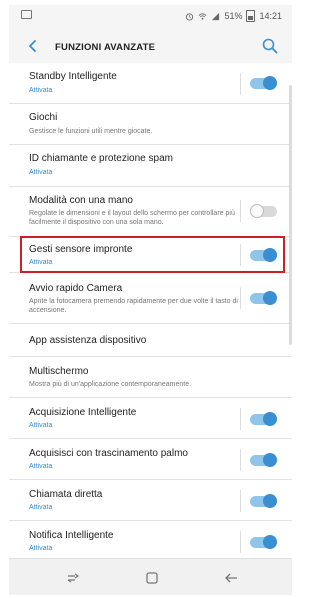 Image resolution: width=320 pixels, height=599 pixels. I want to click on setting-label: Acquisisci con trascinamento palmo, so click(108, 453).